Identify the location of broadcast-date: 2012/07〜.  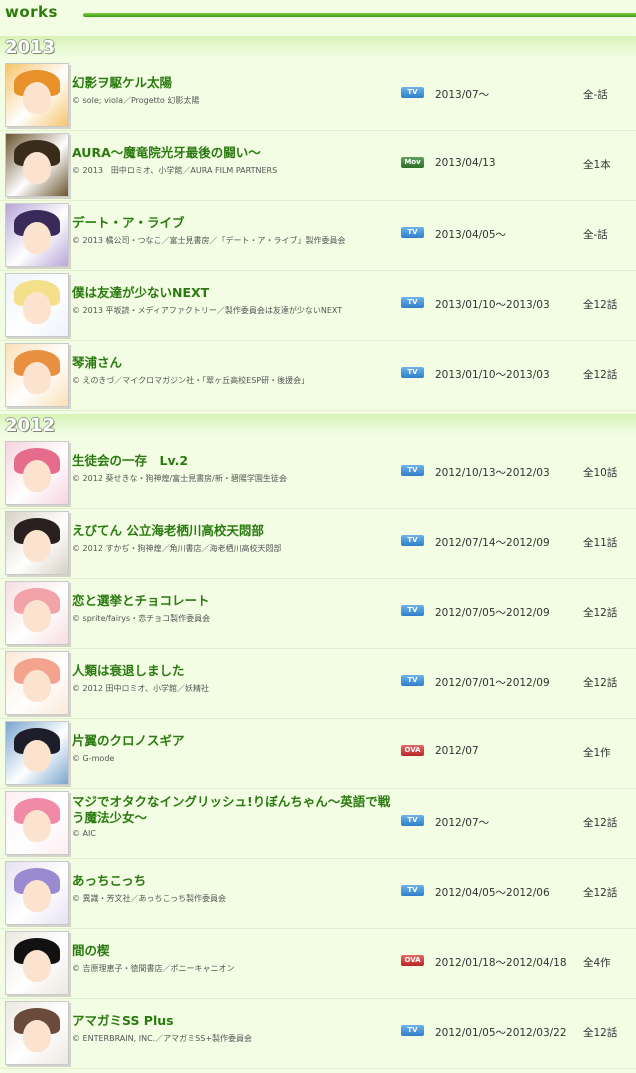
(462, 823).